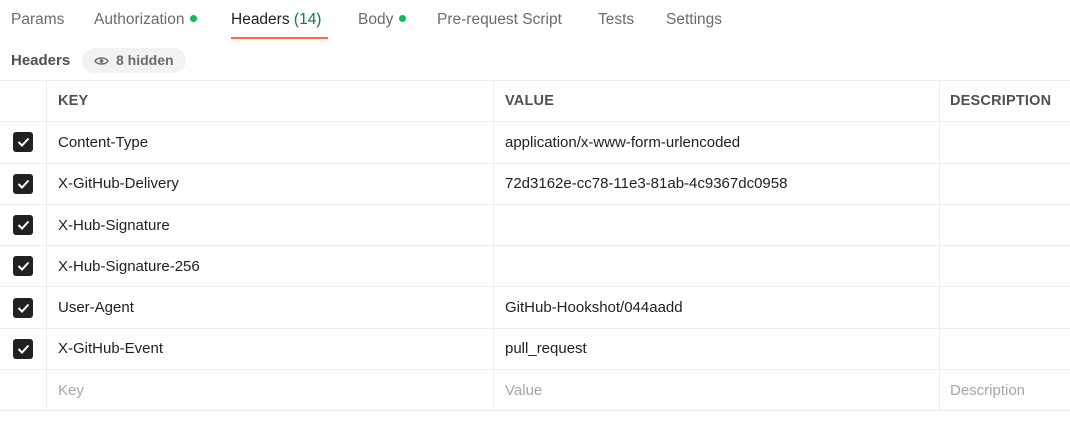 Image resolution: width=1070 pixels, height=422 pixels. What do you see at coordinates (717, 307) in the screenshot?
I see `value-cell: GitHub-Hookshot/044aadd` at bounding box center [717, 307].